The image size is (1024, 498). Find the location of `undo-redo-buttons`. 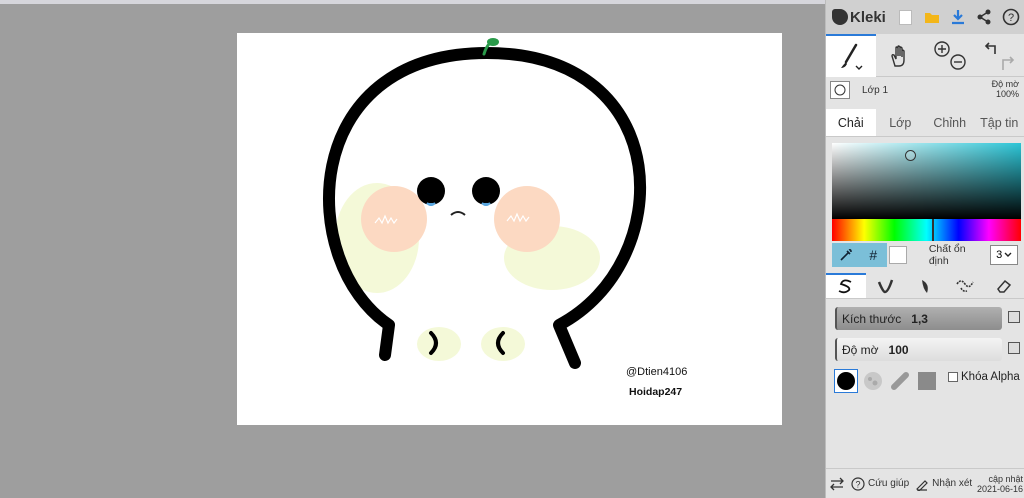

undo-redo-buttons is located at coordinates (999, 55).